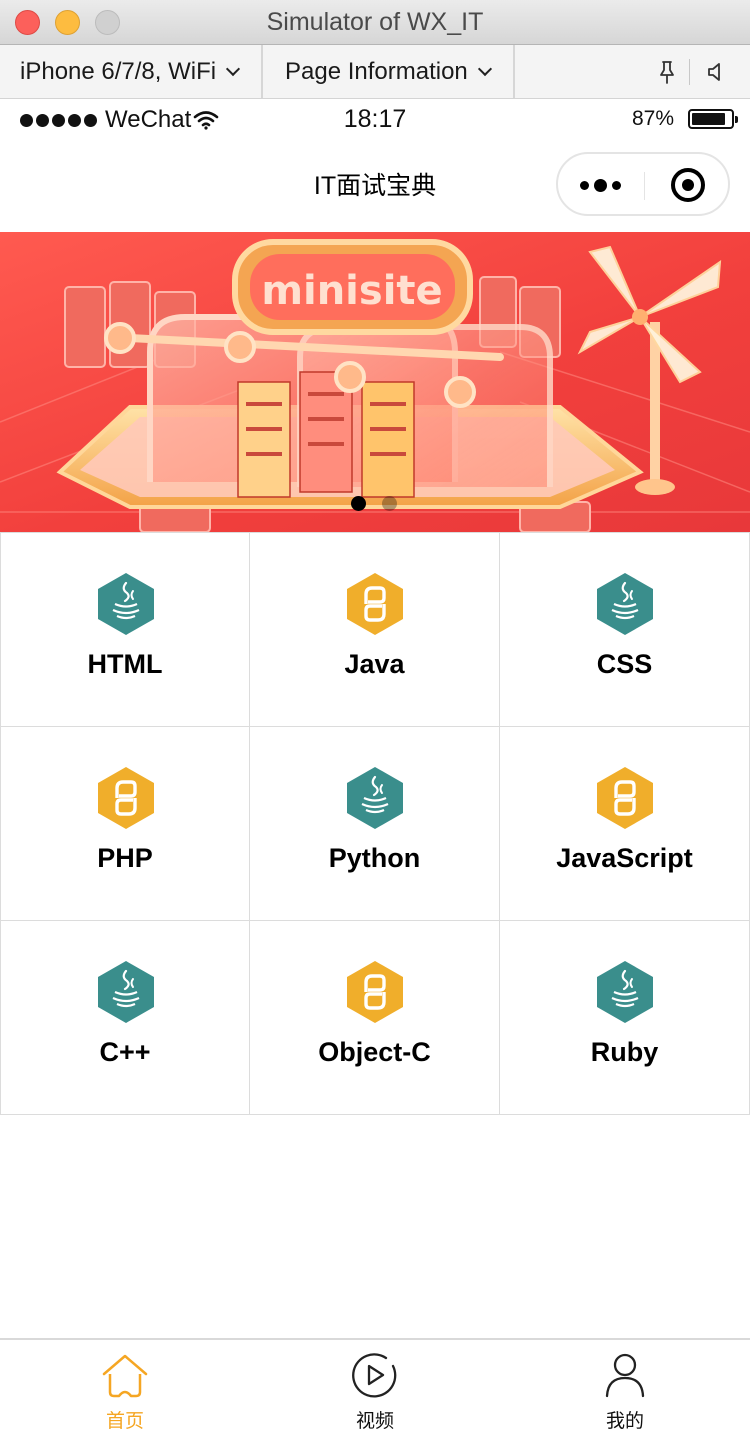  Describe the element at coordinates (600, 185) in the screenshot. I see `more-options-icon` at that location.